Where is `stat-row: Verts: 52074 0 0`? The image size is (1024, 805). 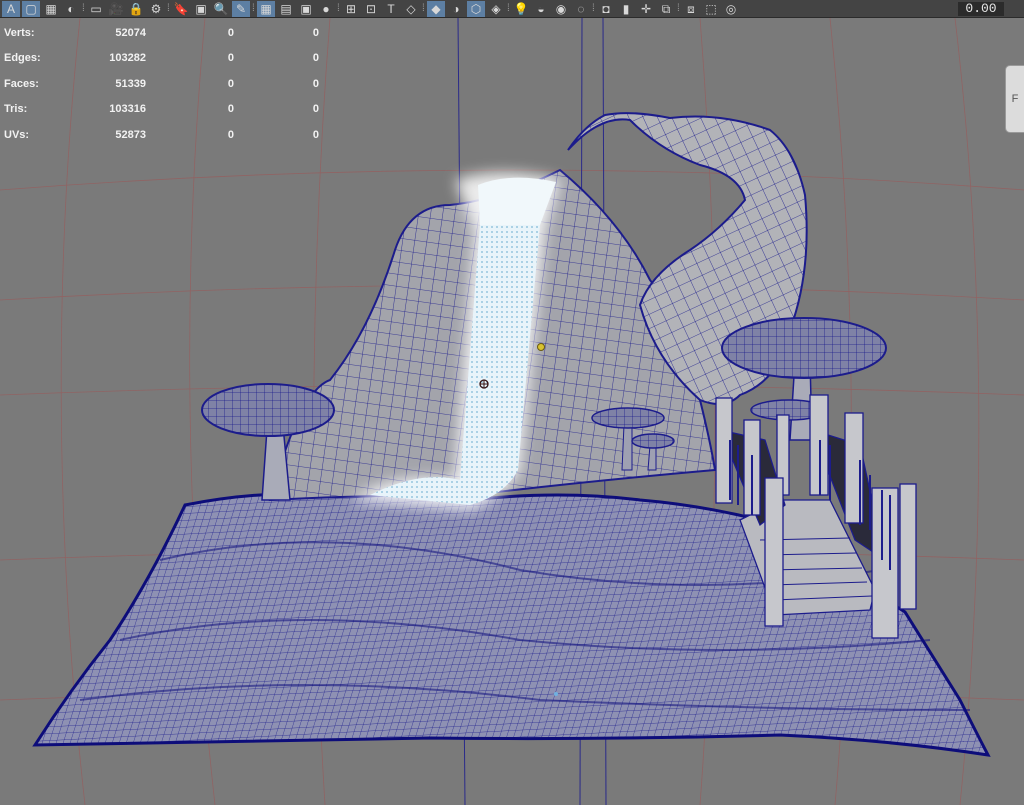
stat-row: Verts: 52074 0 0 is located at coordinates (161, 33).